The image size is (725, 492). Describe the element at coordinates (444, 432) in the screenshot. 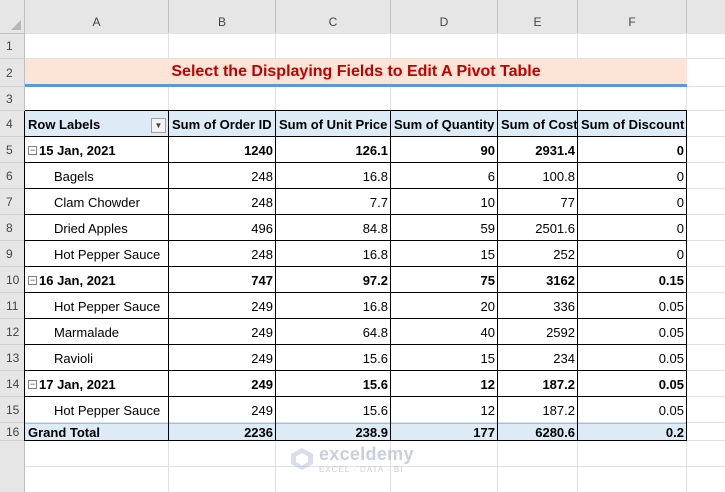

I see `grand-total-value: 177` at that location.